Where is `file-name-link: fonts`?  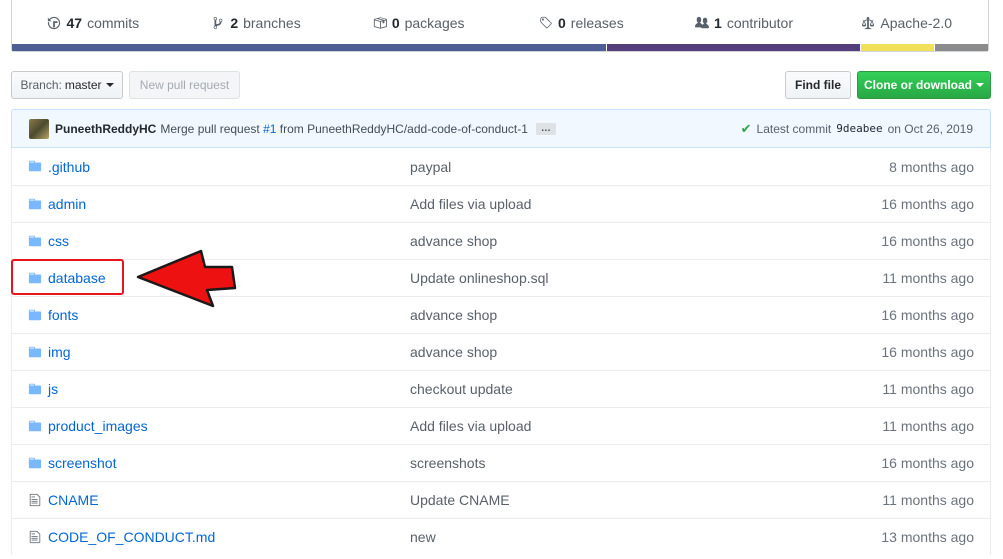 file-name-link: fonts is located at coordinates (63, 315).